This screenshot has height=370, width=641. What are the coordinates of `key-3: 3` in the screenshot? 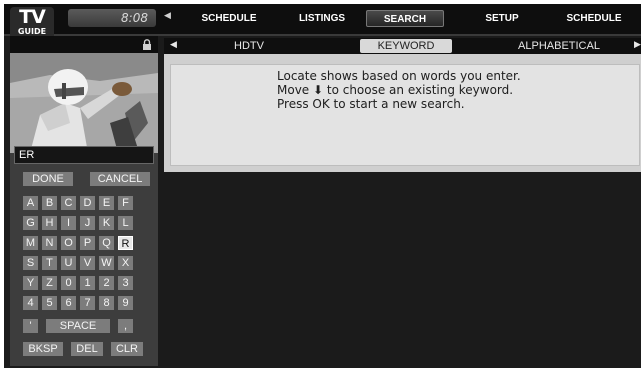 It's located at (125, 283).